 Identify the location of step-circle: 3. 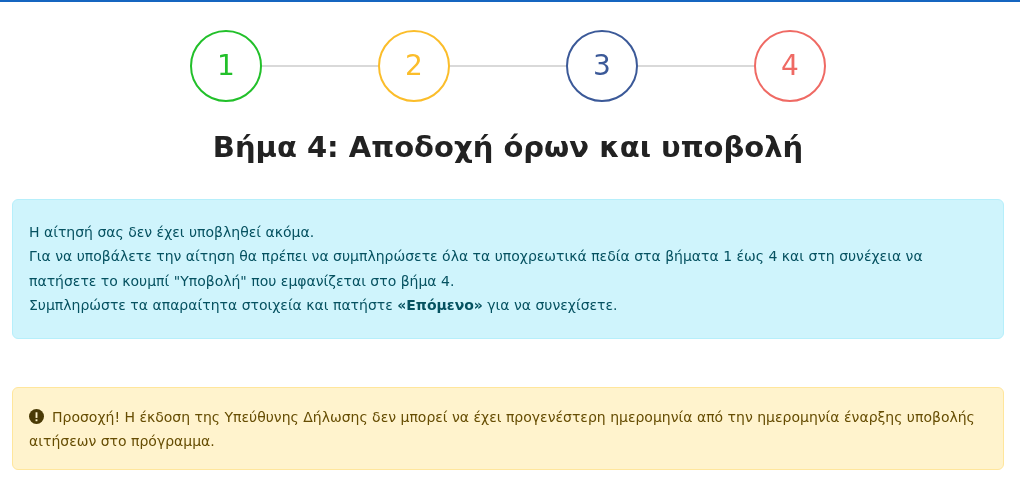
(602, 66).